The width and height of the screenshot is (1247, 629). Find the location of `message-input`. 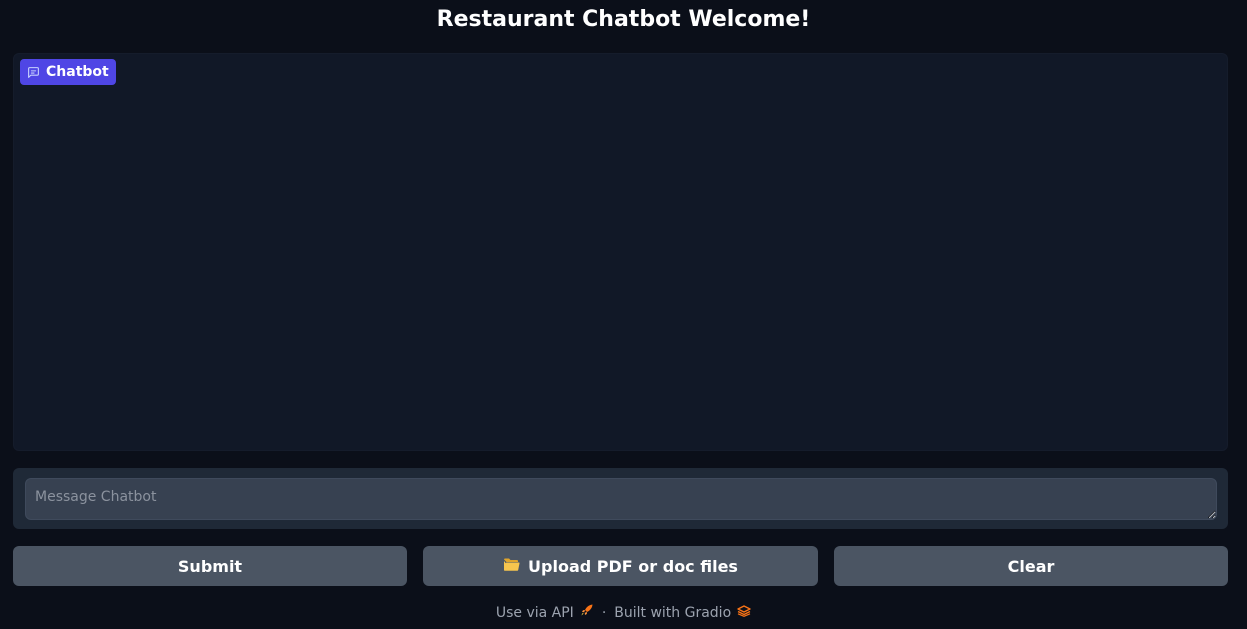

message-input is located at coordinates (621, 499).